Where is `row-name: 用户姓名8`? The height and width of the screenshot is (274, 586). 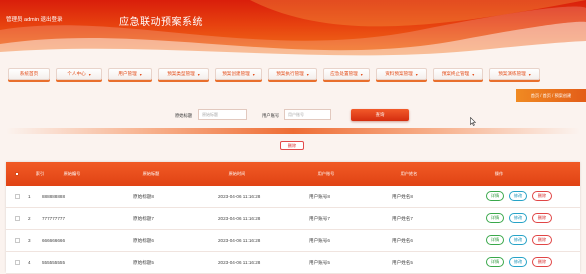 row-name: 用户姓名8 is located at coordinates (402, 196).